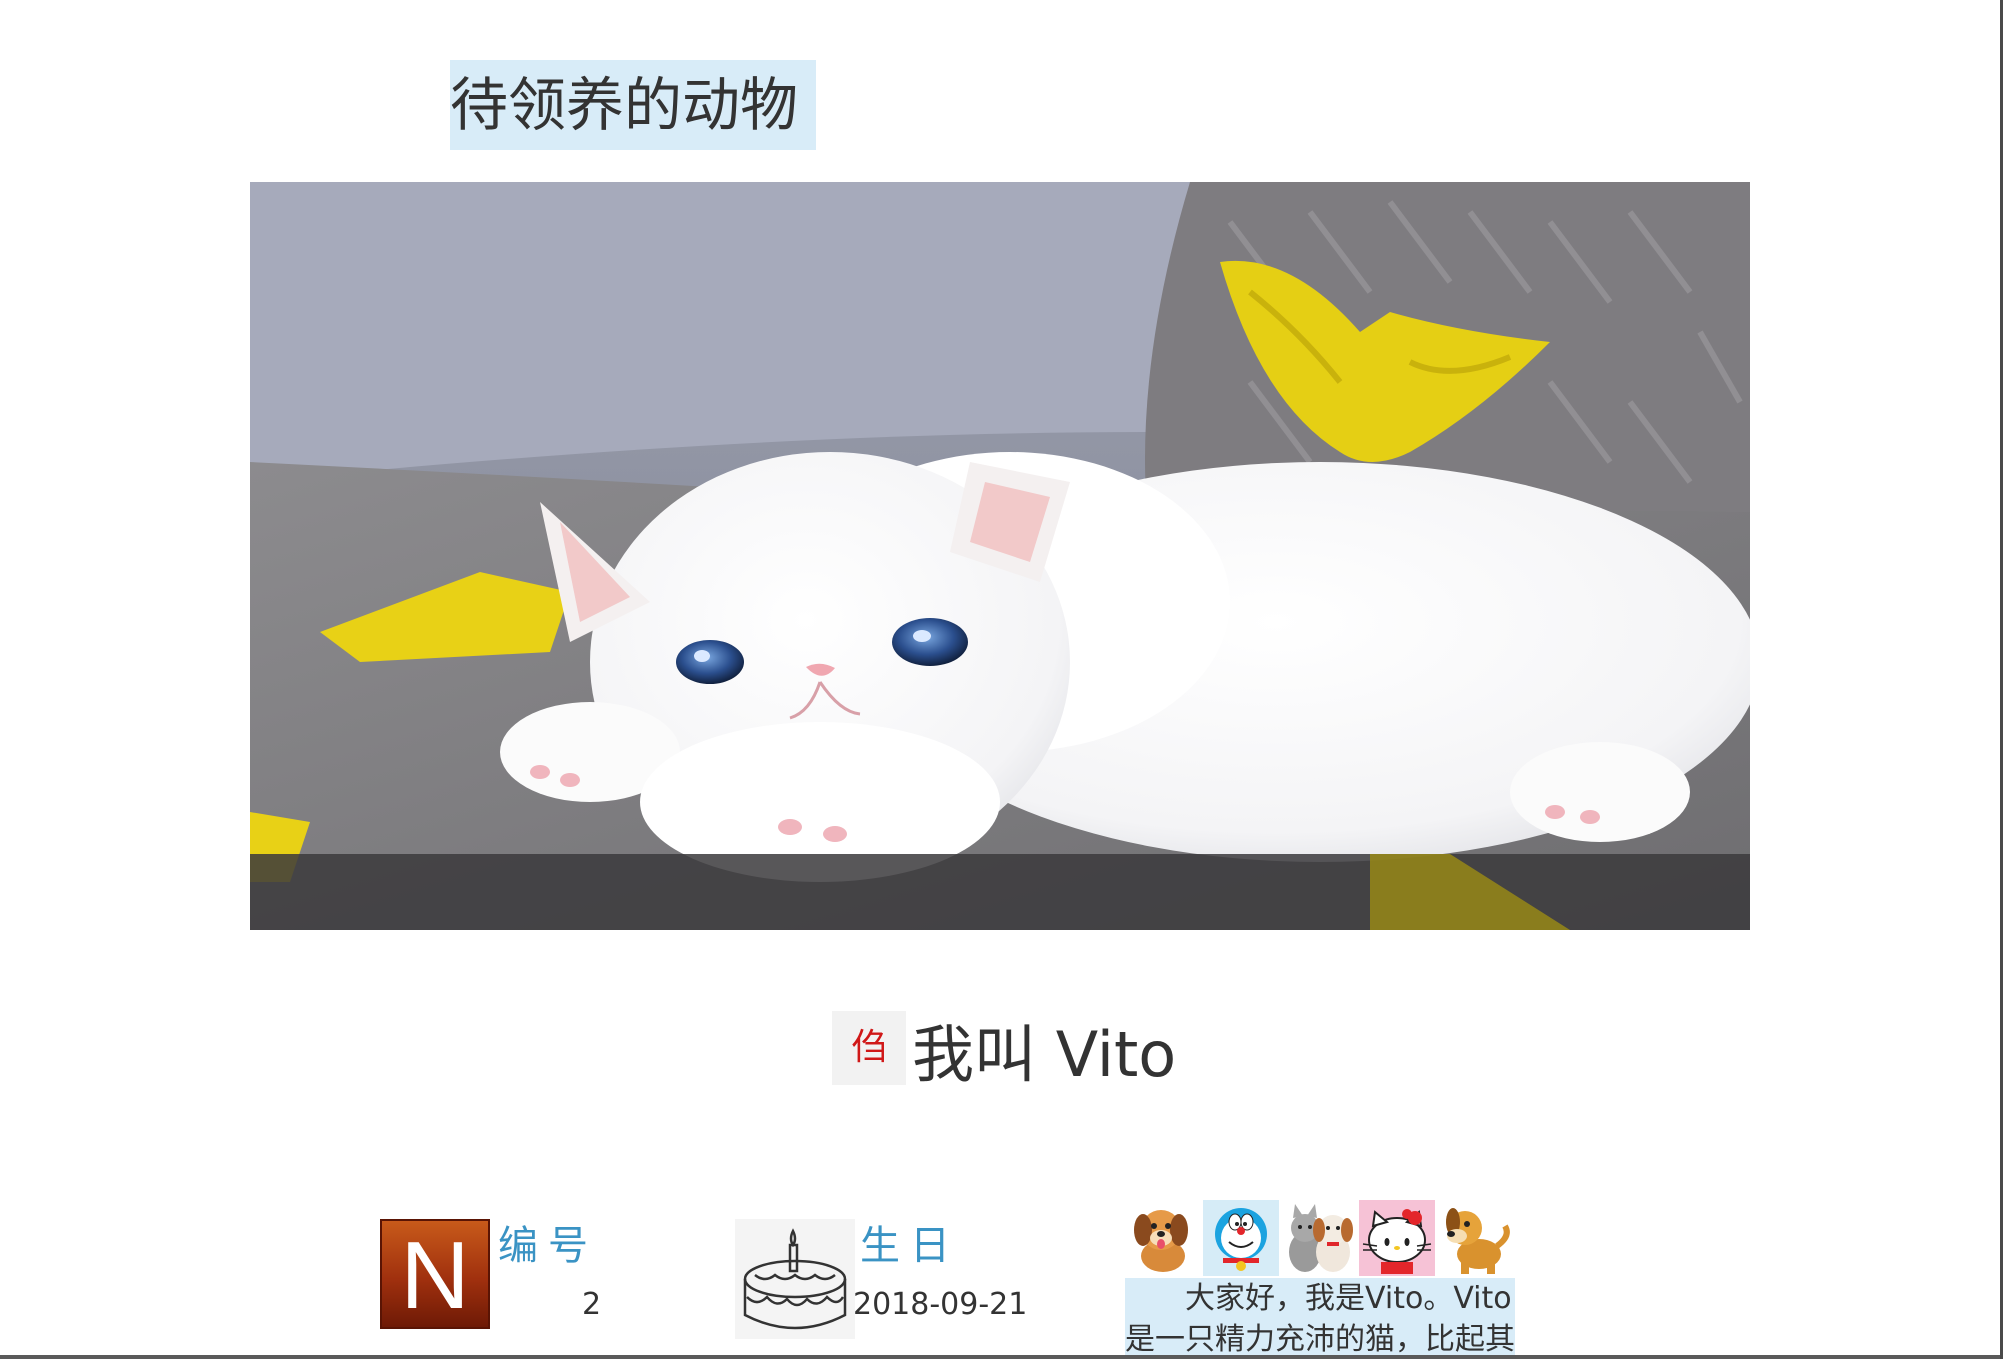 The image size is (2003, 1359). What do you see at coordinates (1320, 1318) in the screenshot?
I see `intro-text: 大家好，我是Vito。Vito是一只精力充沛的猫，比起其` at bounding box center [1320, 1318].